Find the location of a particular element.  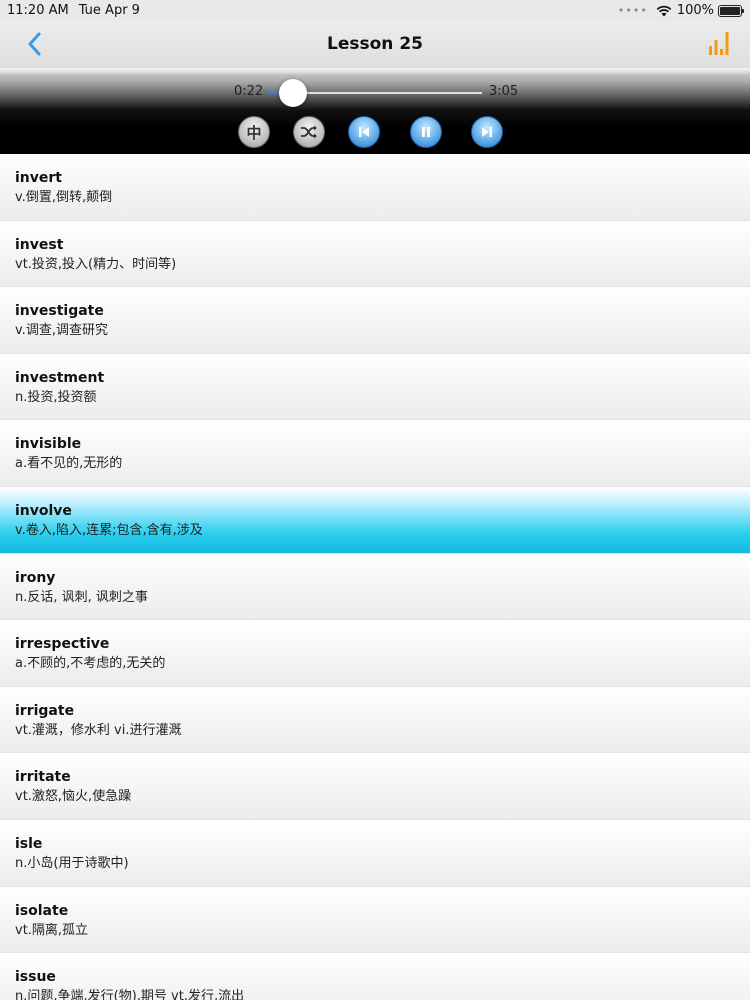

word-term: isle is located at coordinates (29, 843).